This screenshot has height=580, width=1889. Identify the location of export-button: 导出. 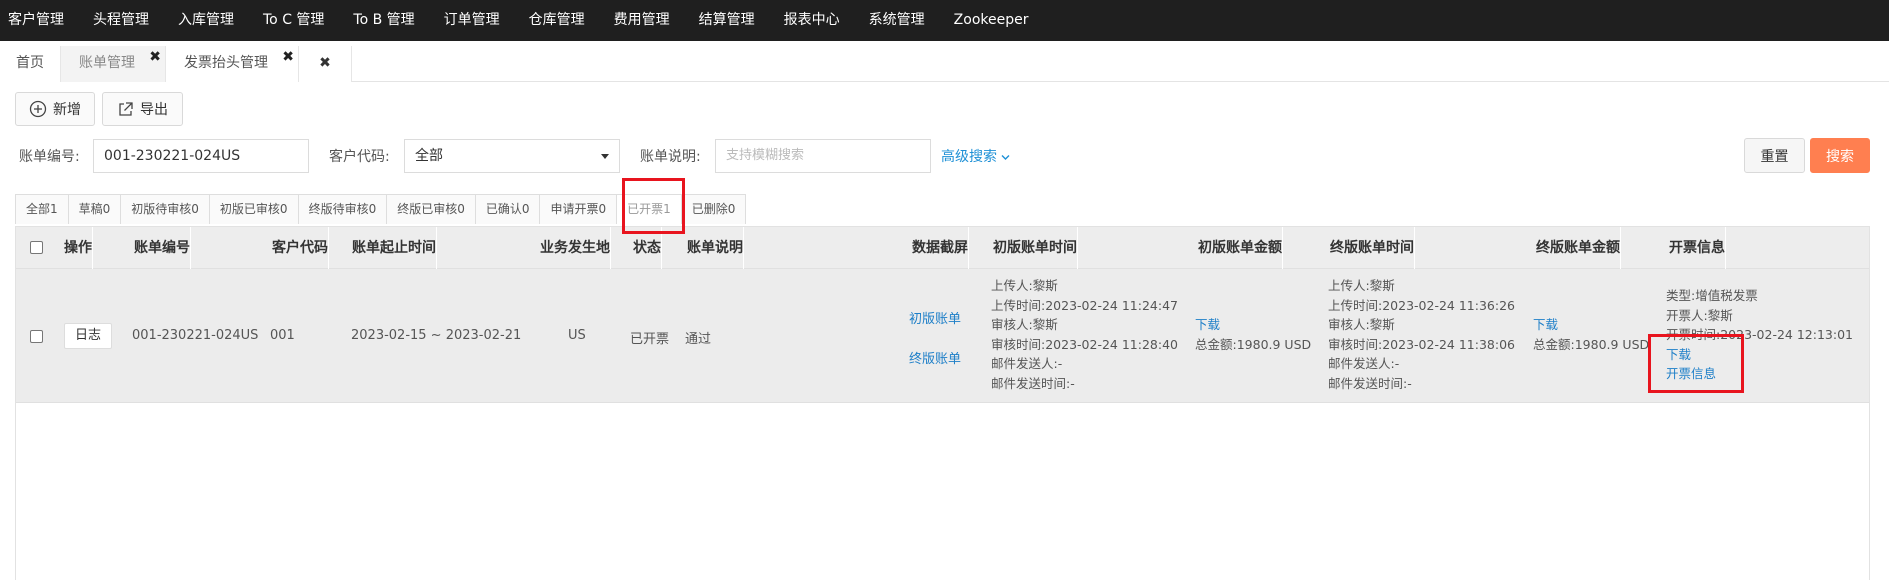
(142, 109).